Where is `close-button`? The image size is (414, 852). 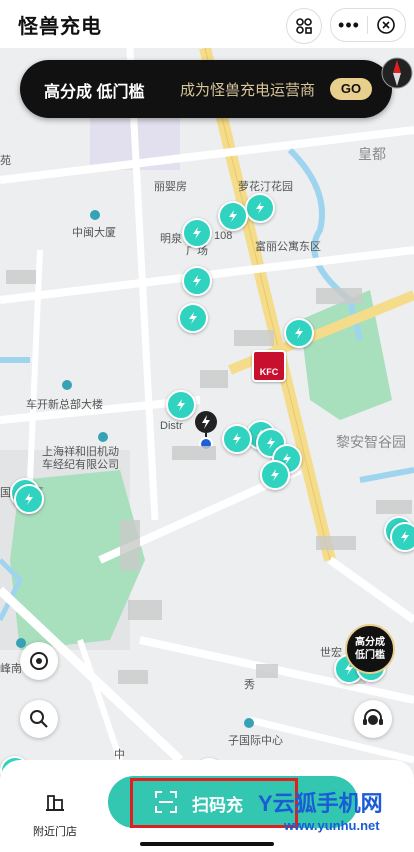
close-button is located at coordinates (386, 25).